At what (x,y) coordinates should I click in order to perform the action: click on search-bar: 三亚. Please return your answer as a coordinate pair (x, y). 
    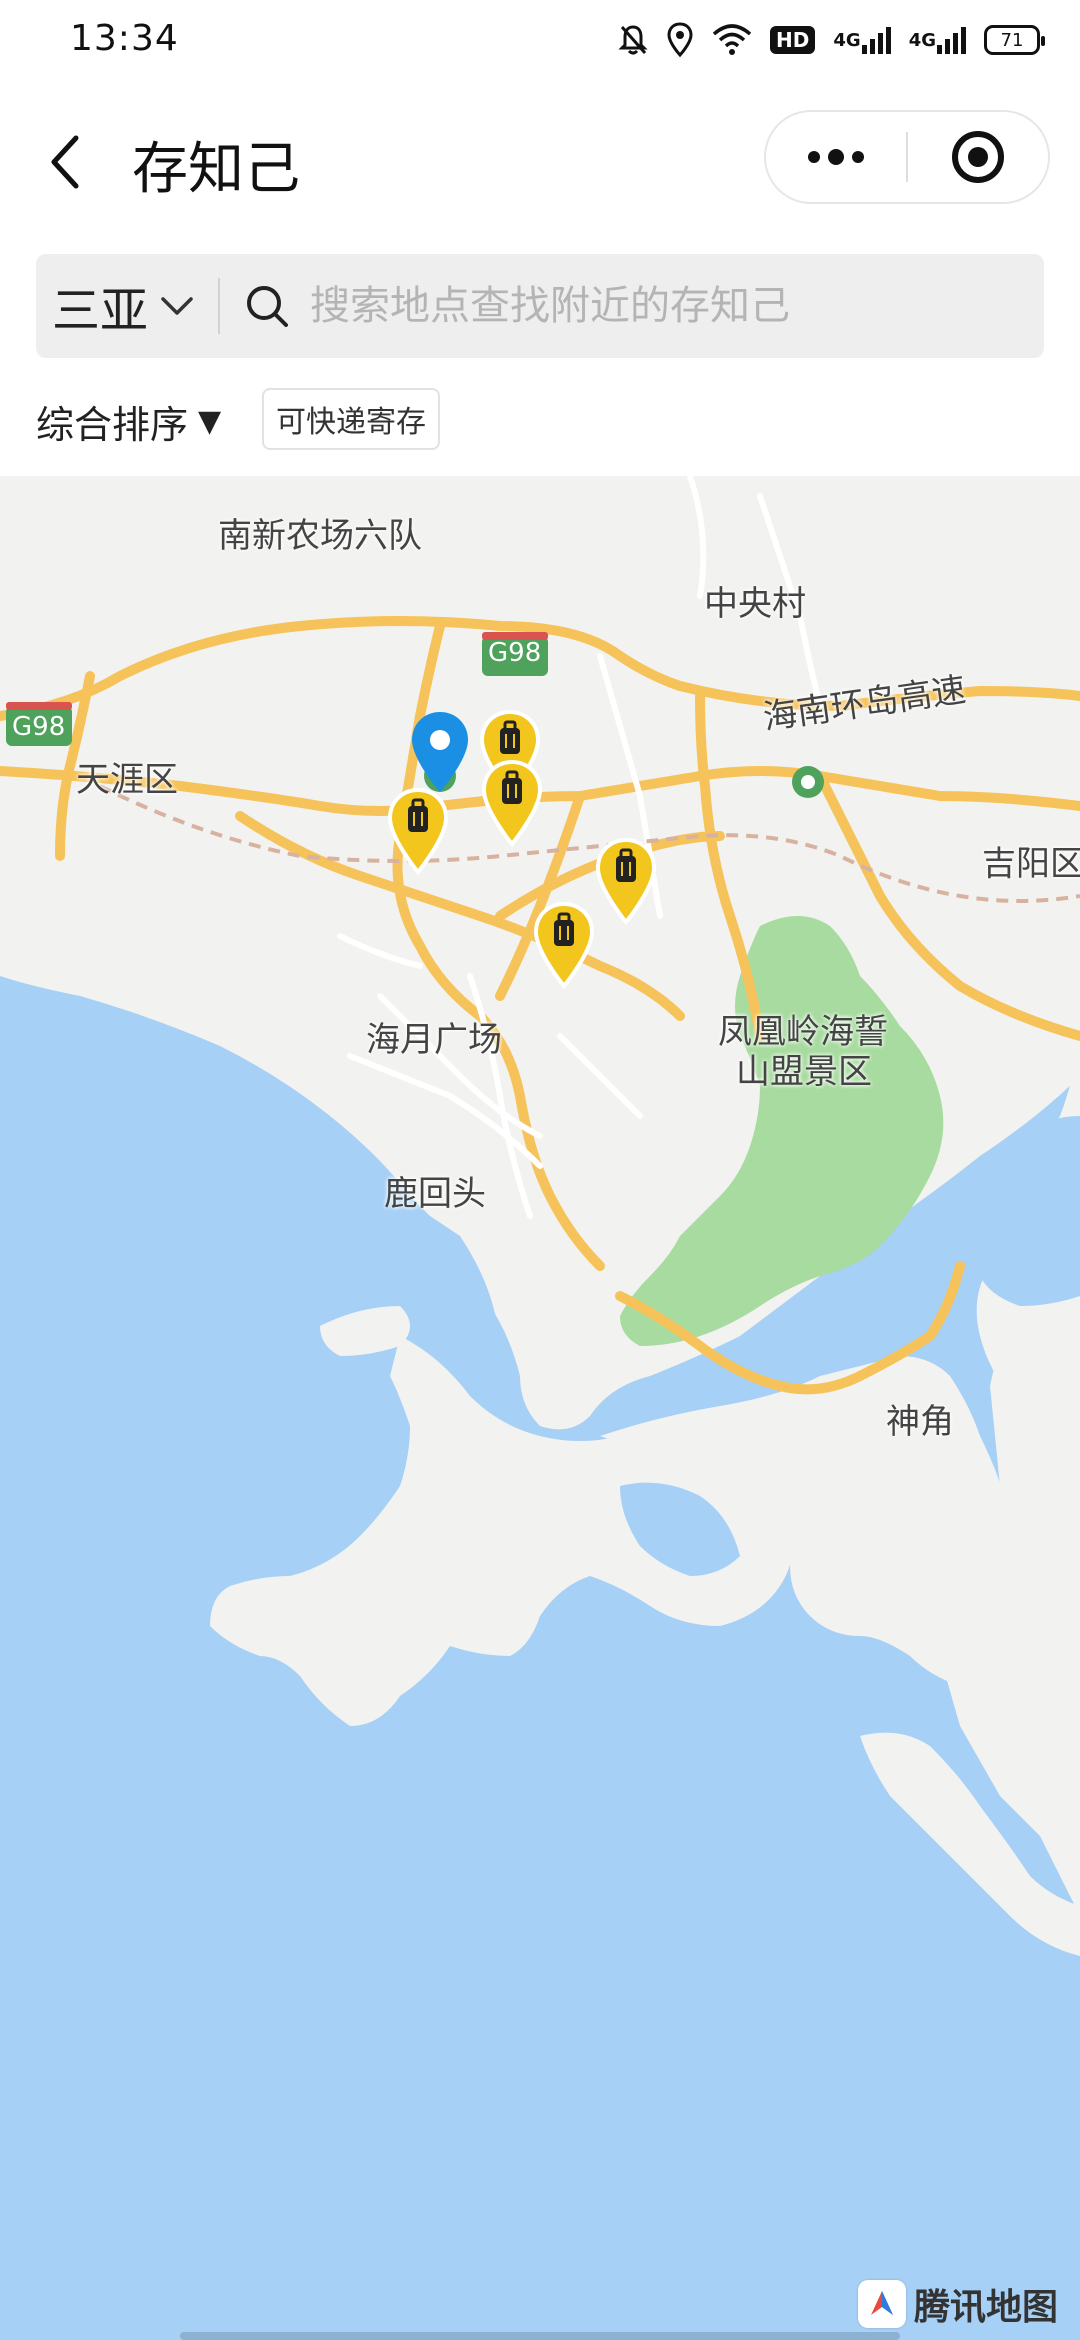
    Looking at the image, I should click on (540, 306).